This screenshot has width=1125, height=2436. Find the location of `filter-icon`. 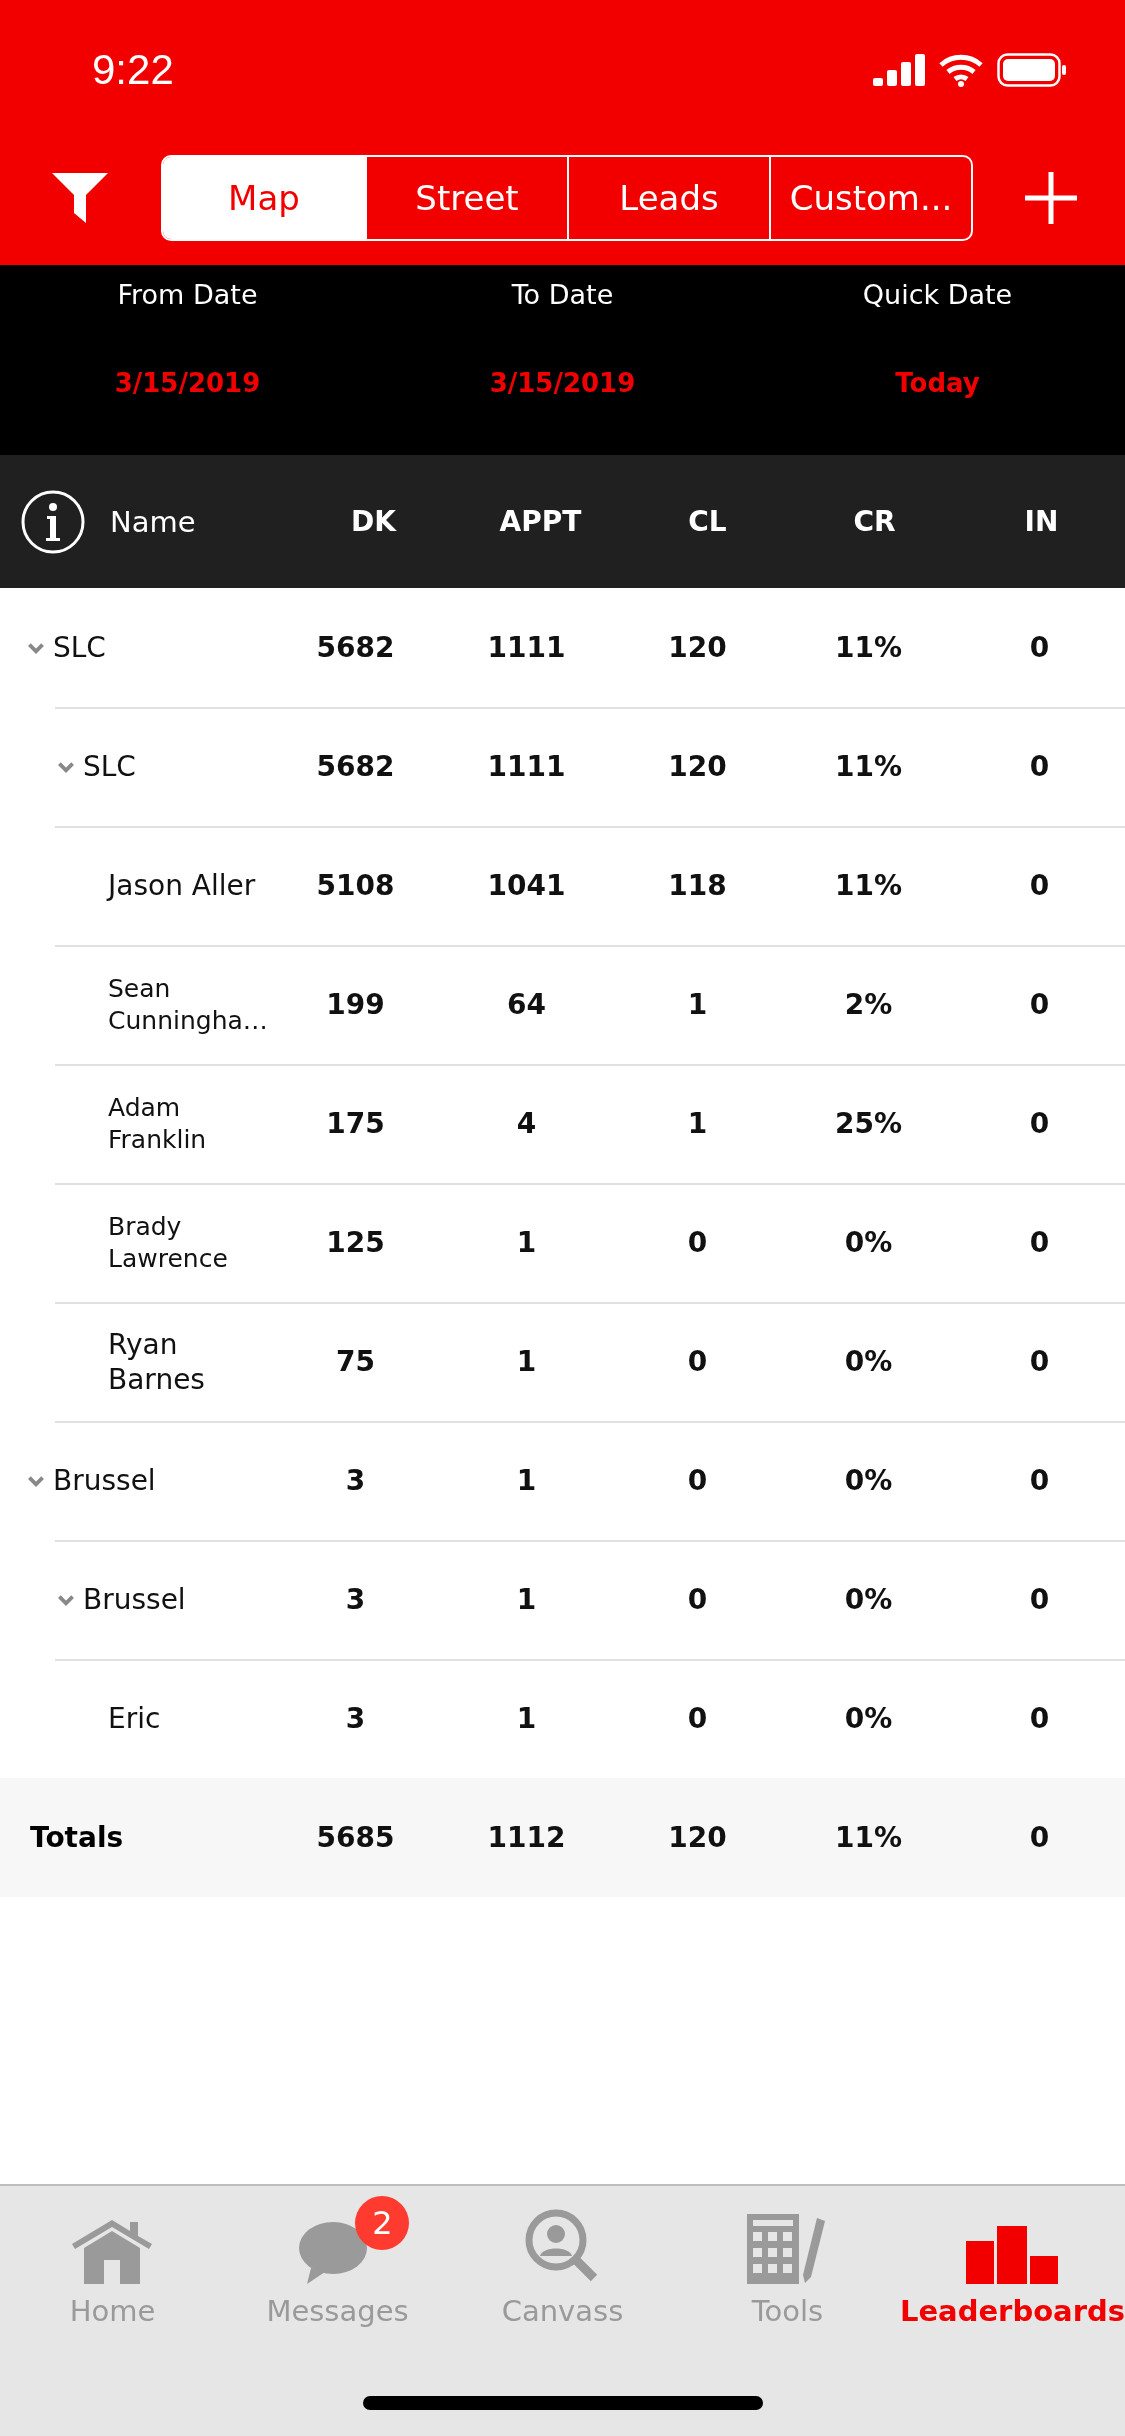

filter-icon is located at coordinates (80, 198).